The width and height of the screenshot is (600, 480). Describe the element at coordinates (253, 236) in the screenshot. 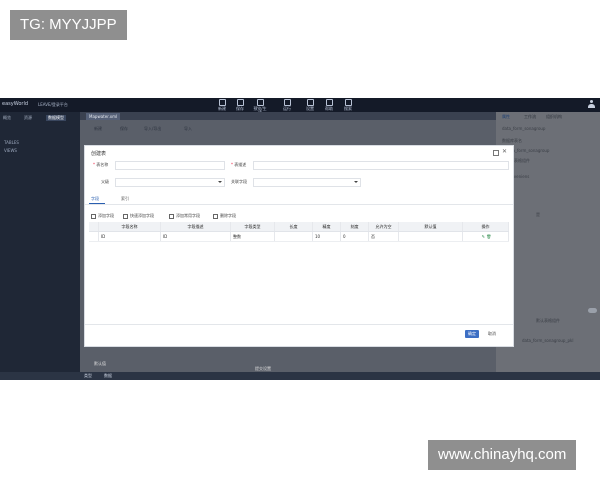

I see `table-cell: 整数` at that location.